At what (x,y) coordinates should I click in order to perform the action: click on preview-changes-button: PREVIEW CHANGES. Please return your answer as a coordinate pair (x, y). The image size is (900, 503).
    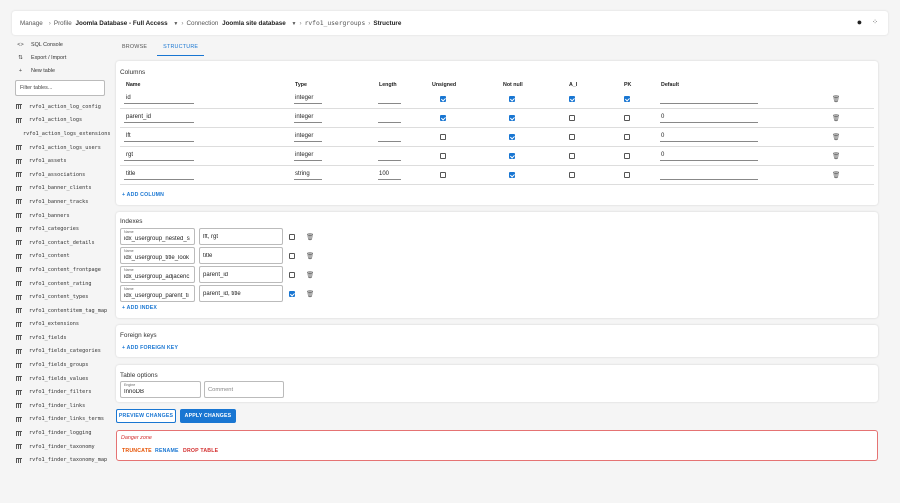
    Looking at the image, I should click on (146, 416).